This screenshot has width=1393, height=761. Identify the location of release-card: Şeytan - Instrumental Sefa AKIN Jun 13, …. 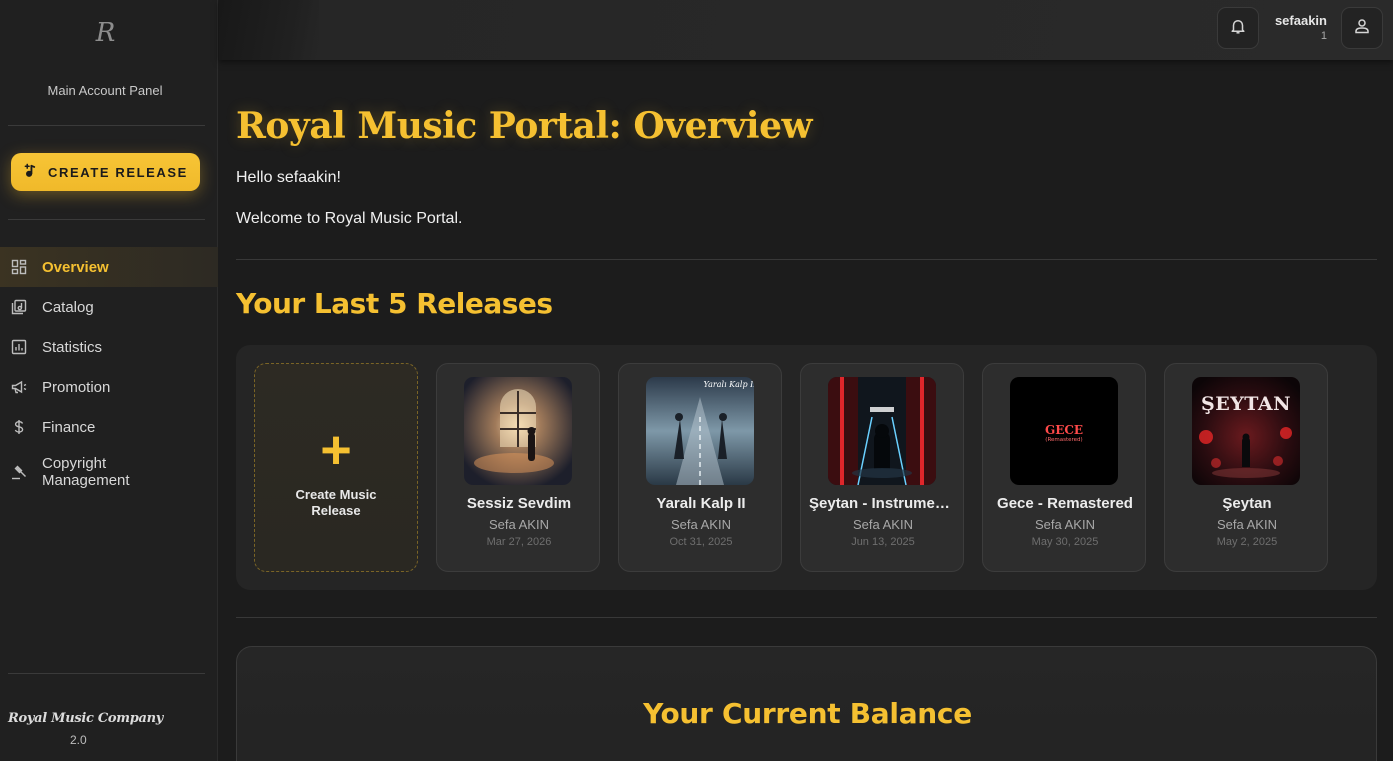
(882, 467).